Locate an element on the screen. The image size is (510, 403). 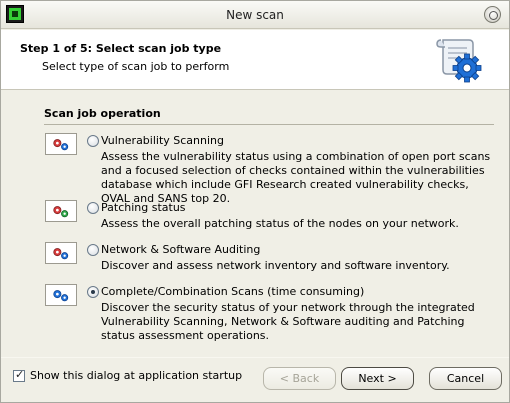
window-title: New scan is located at coordinates (255, 15).